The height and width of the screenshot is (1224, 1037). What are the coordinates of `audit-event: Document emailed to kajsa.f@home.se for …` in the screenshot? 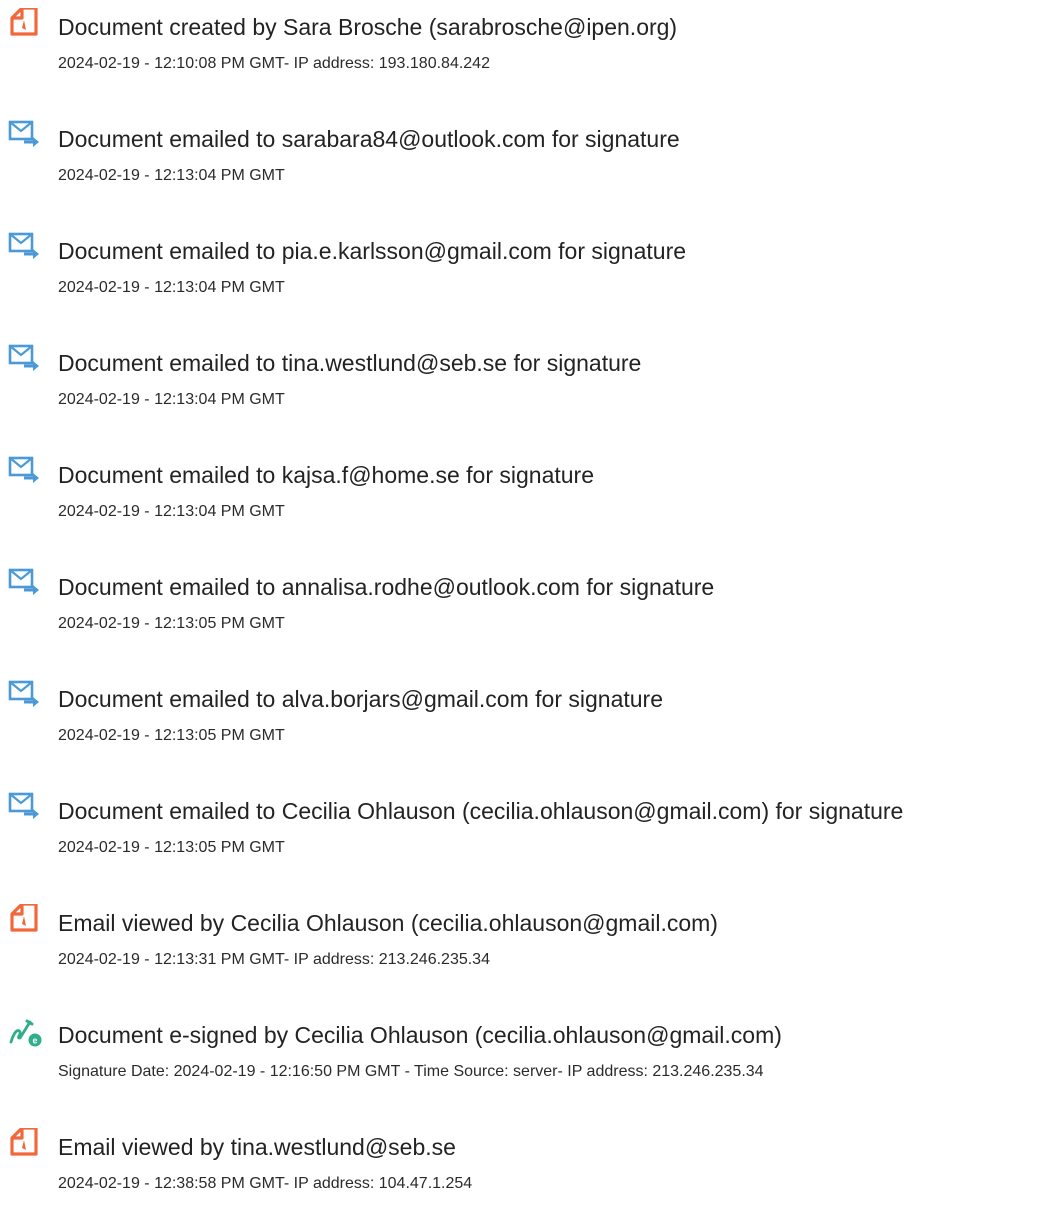 It's located at (518, 488).